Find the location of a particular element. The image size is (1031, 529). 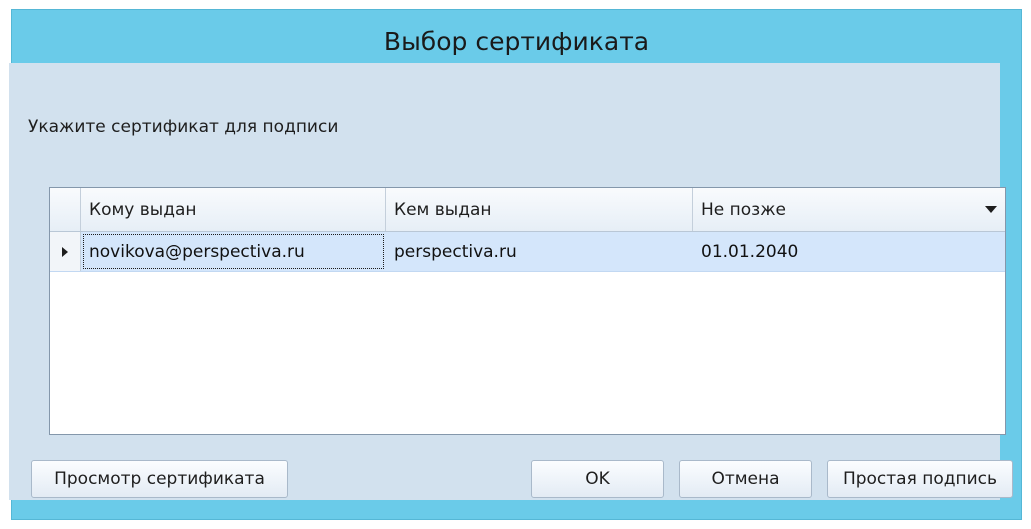

ok-button: OK is located at coordinates (597, 479).